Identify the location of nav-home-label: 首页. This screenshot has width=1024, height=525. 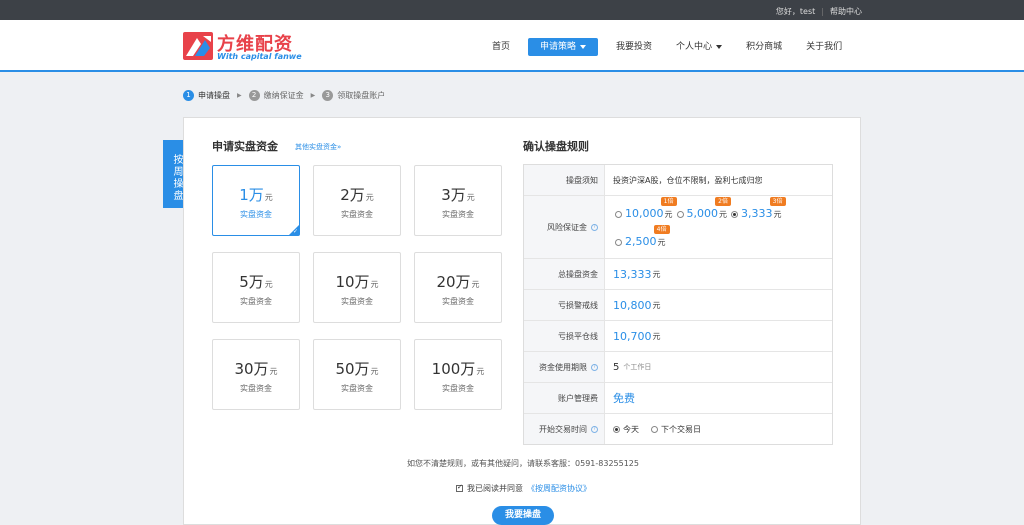
(501, 47).